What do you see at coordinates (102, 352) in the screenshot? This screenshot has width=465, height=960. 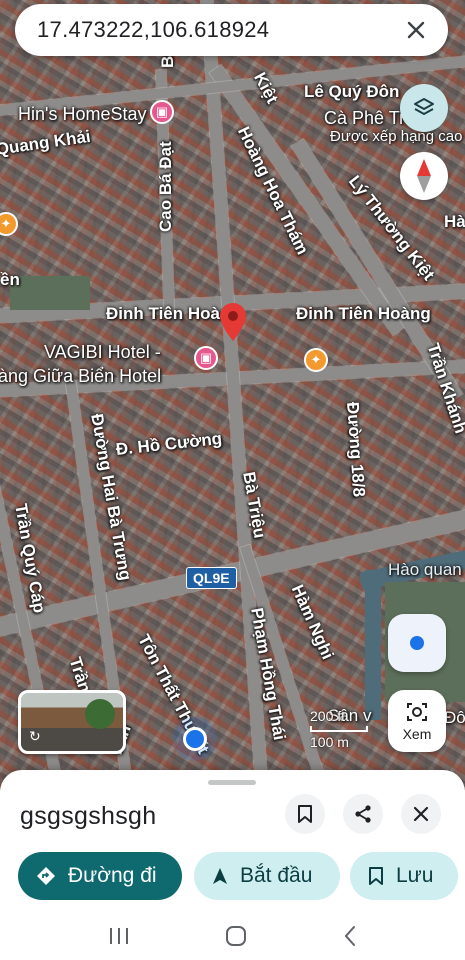 I see `poi-label-vagibi-hotel: VAGIBI Hotel -` at bounding box center [102, 352].